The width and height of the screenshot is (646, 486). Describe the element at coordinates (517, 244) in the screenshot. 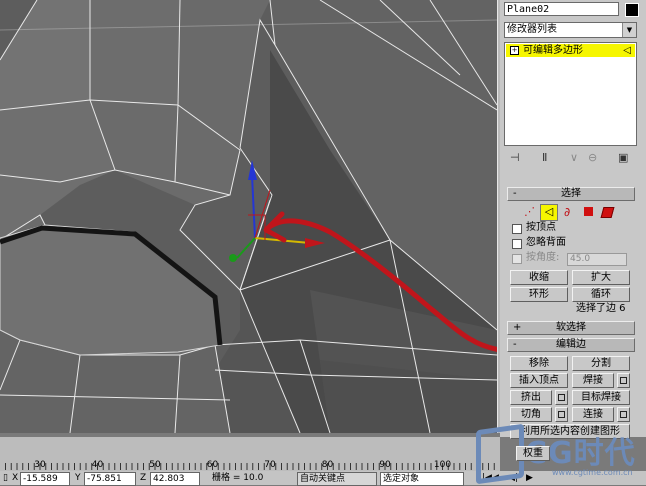

I see `ignore-backfacing-checkbox` at that location.